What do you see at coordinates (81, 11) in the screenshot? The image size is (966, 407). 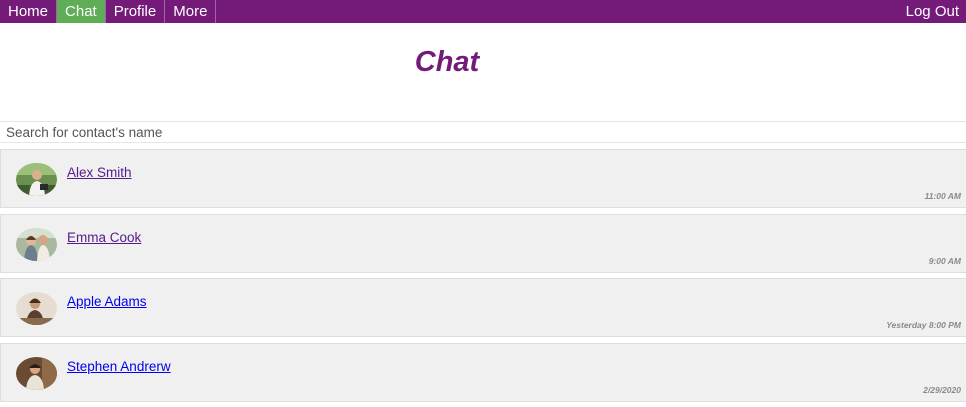 I see `nav-chat: Chat` at bounding box center [81, 11].